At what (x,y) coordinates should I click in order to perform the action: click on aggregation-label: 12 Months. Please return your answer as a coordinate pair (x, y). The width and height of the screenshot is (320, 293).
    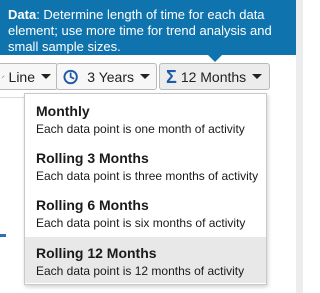
    Looking at the image, I should click on (213, 76).